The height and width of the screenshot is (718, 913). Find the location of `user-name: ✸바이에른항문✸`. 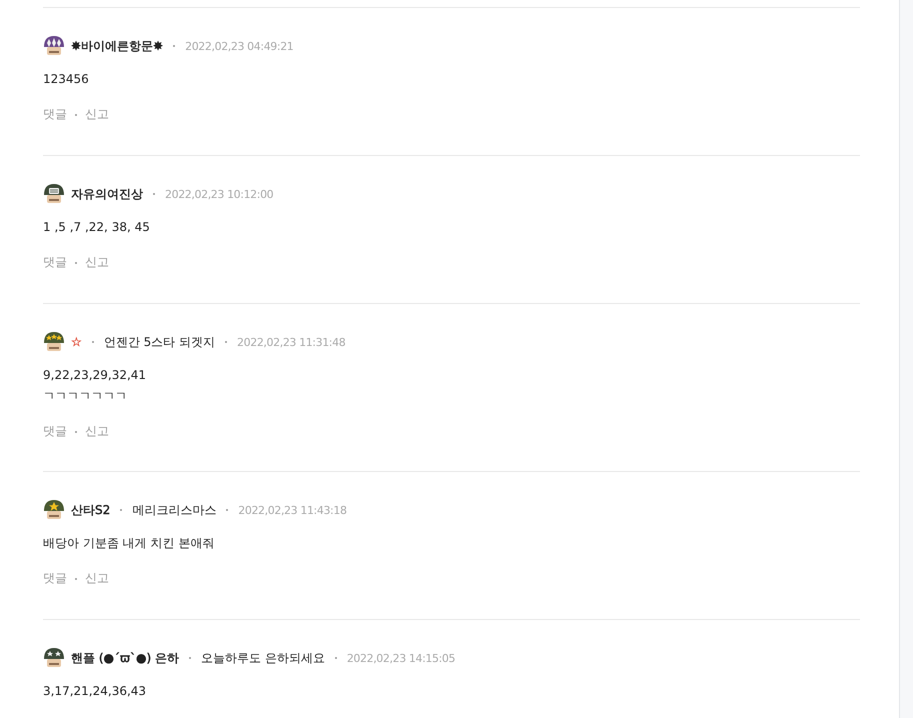

user-name: ✸바이에른항문✸ is located at coordinates (117, 46).